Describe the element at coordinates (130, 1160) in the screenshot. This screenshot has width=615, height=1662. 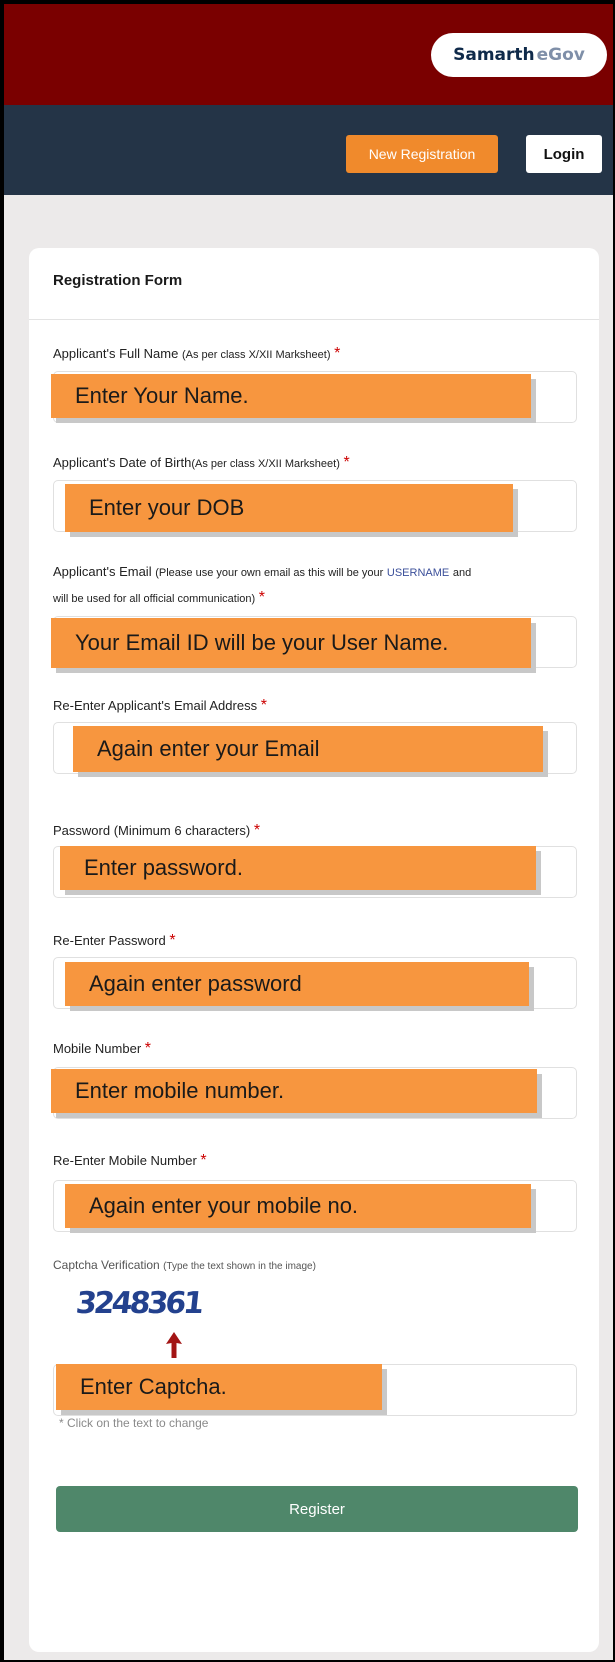
I see `mobile-confirm-label: Re-Enter Mobile Number *` at that location.